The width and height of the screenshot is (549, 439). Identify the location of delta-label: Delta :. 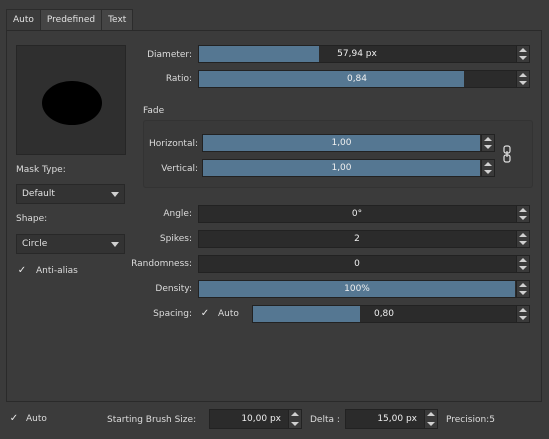
(325, 420).